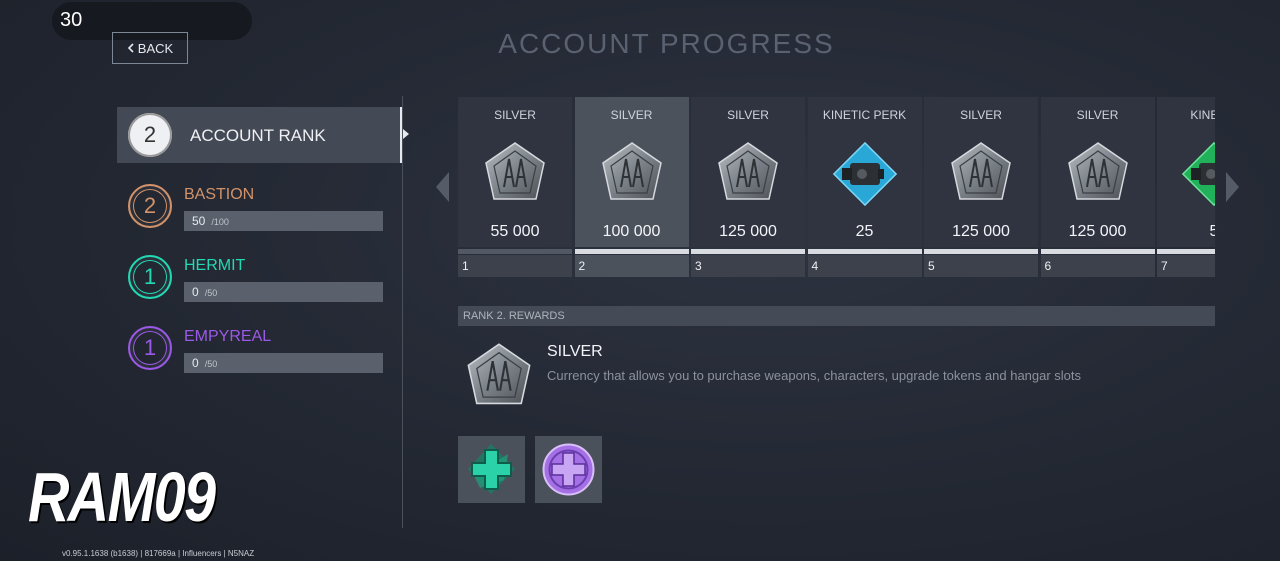  Describe the element at coordinates (1202, 115) in the screenshot. I see `tile-label: KINETIC` at that location.